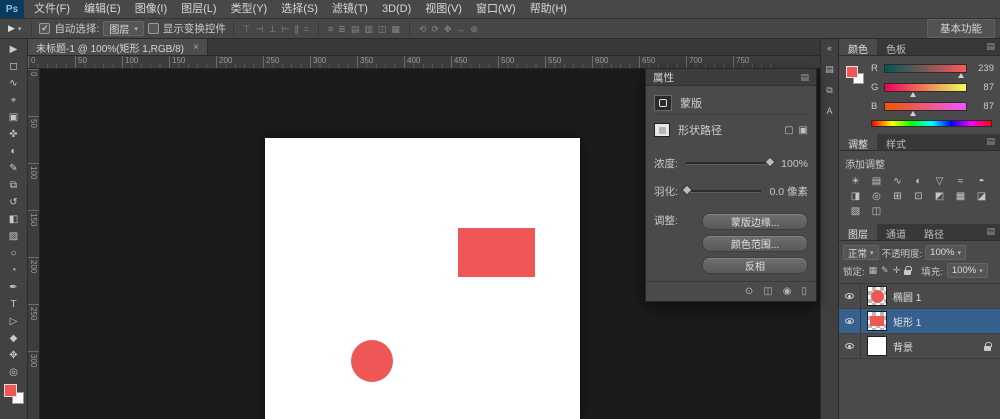 This screenshot has height=419, width=1000. I want to click on curves-icon: ∿, so click(897, 181).